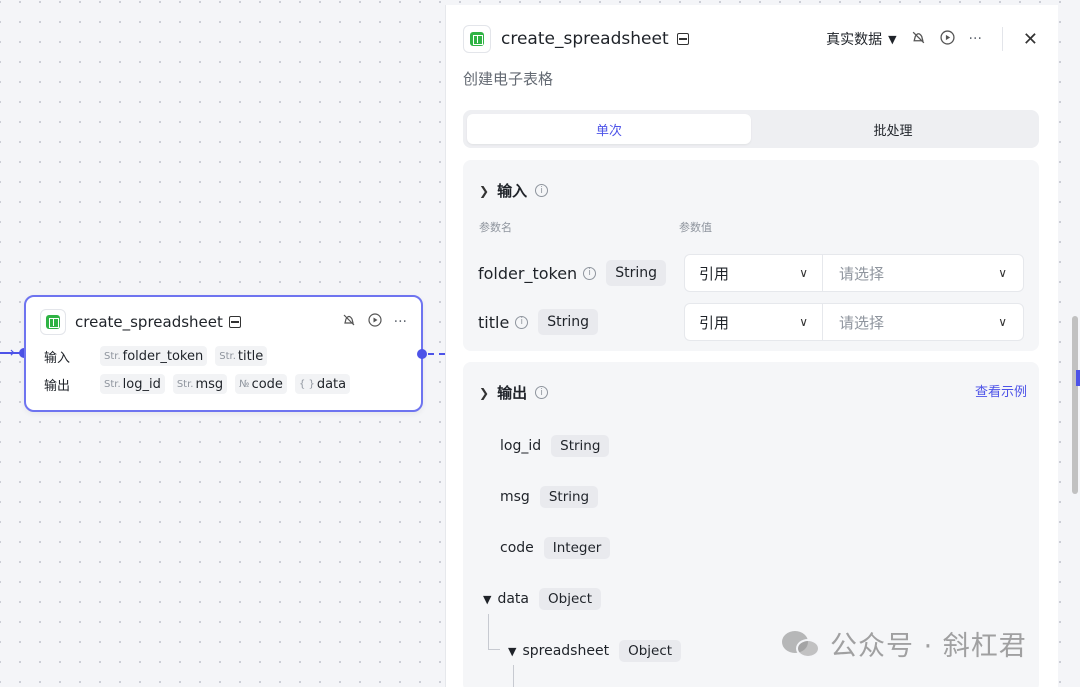 This screenshot has width=1080, height=687. I want to click on node-output-chip: № code, so click(261, 384).